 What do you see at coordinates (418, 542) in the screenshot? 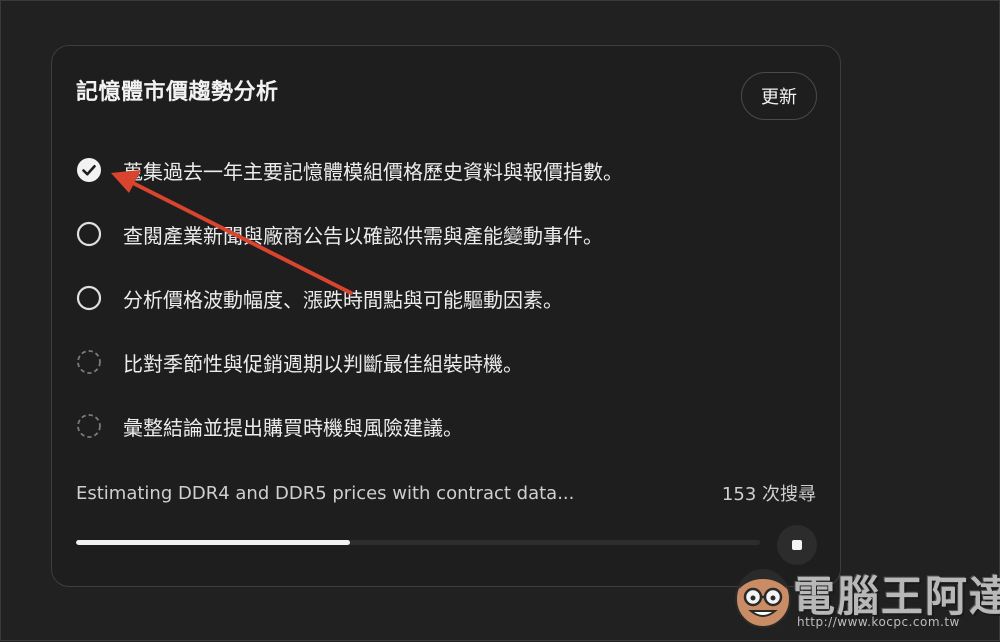
I see `progress-bar` at bounding box center [418, 542].